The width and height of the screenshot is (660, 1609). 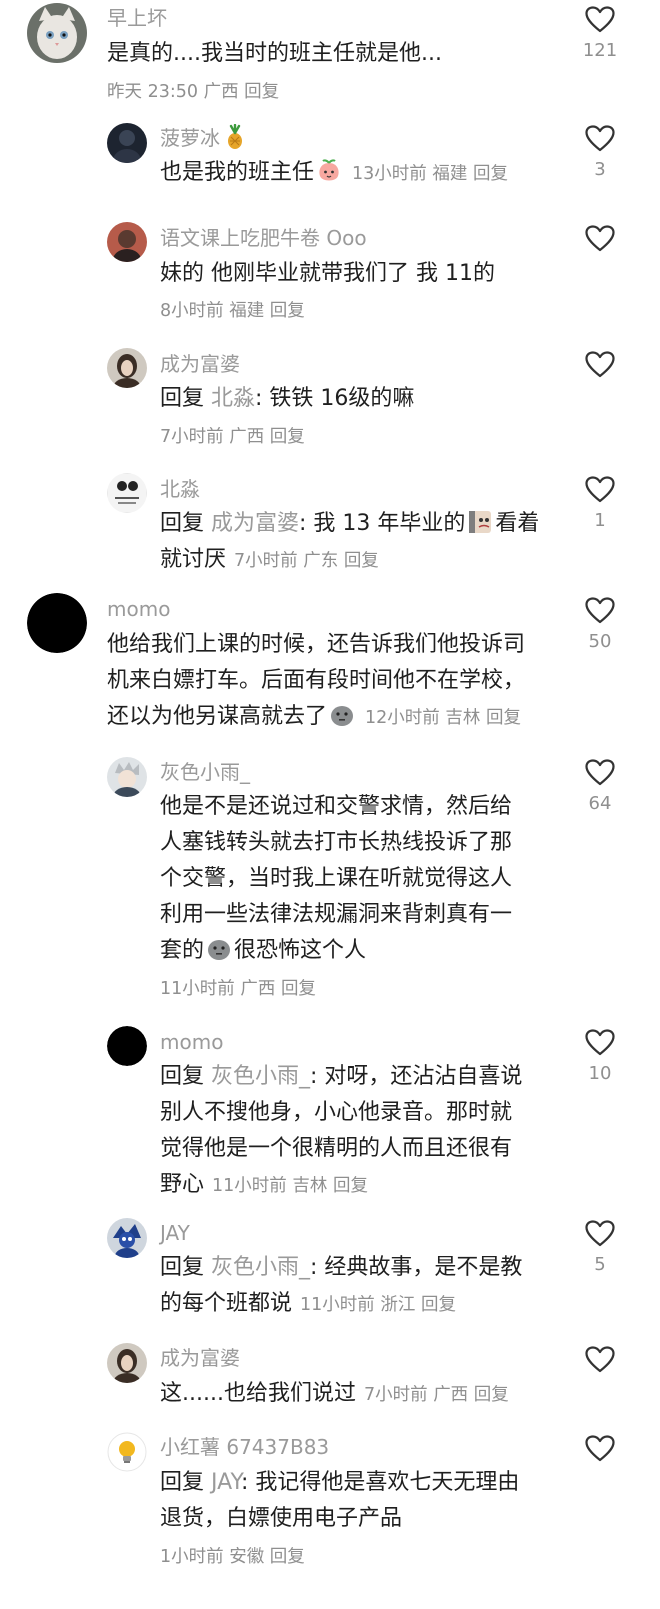 What do you see at coordinates (450, 174) in the screenshot?
I see `comment-location: 福建` at bounding box center [450, 174].